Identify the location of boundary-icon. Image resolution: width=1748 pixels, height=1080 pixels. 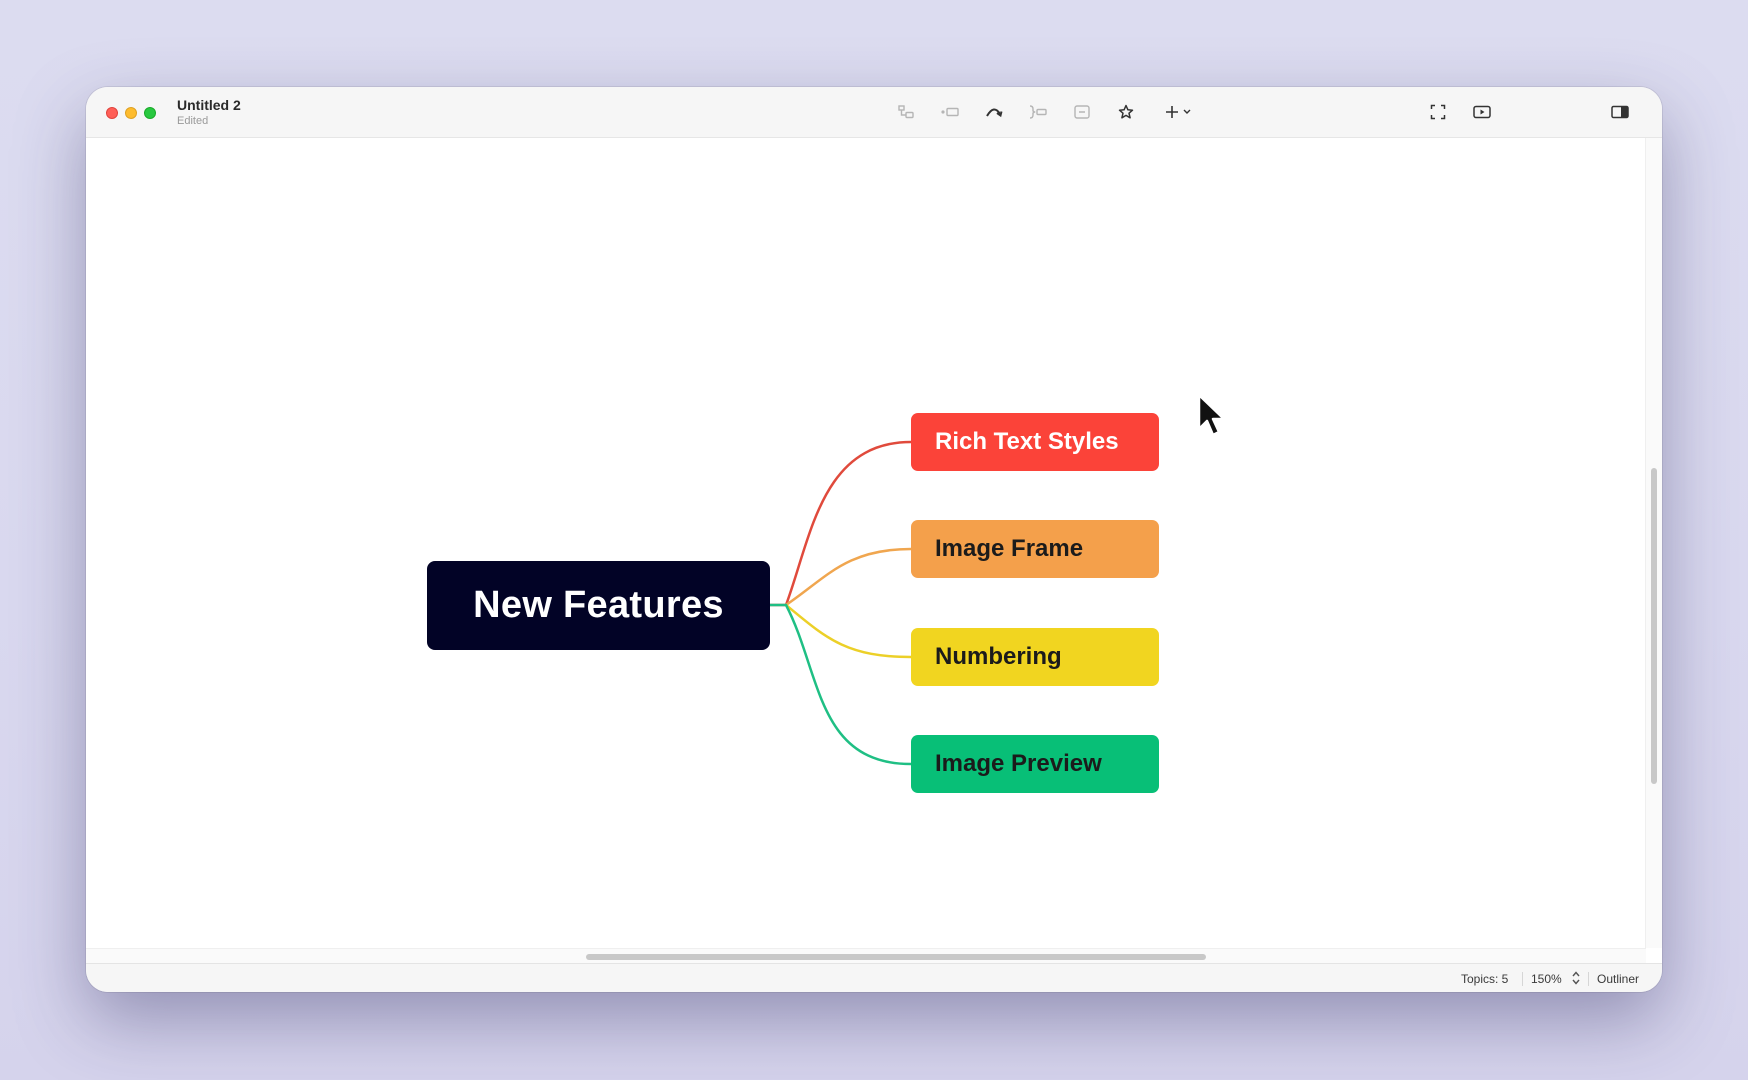
(1082, 112).